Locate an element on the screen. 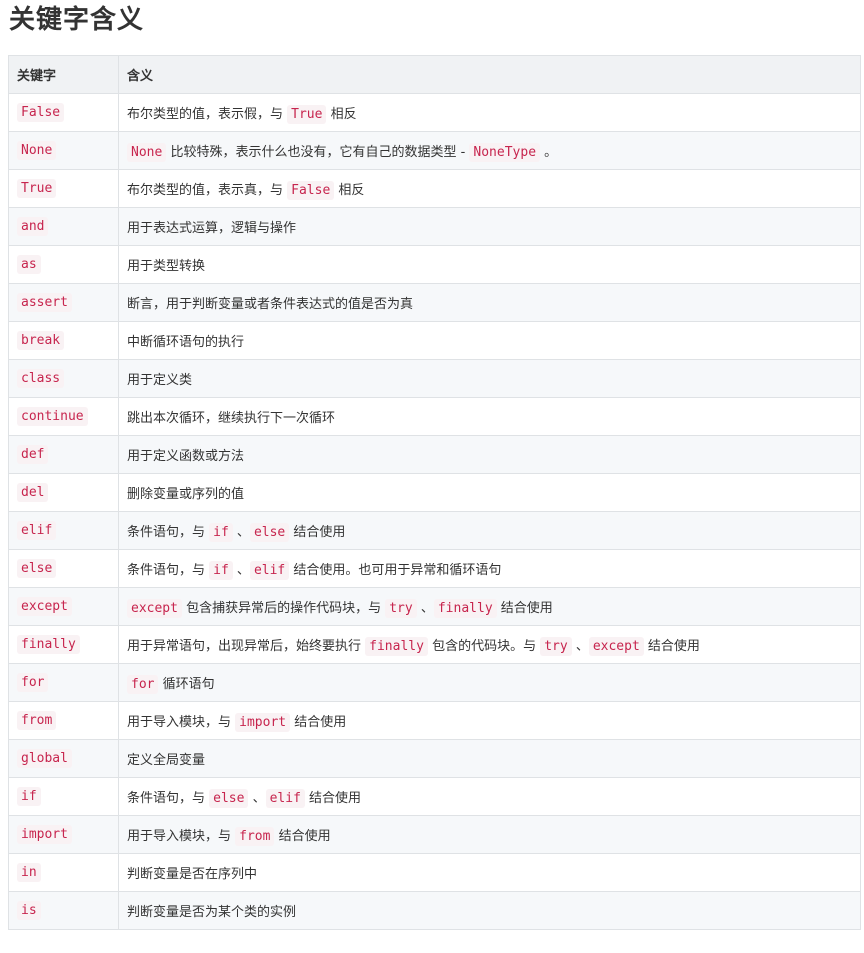 The height and width of the screenshot is (953, 864). meaning-text: 用于类型转换 is located at coordinates (166, 266).